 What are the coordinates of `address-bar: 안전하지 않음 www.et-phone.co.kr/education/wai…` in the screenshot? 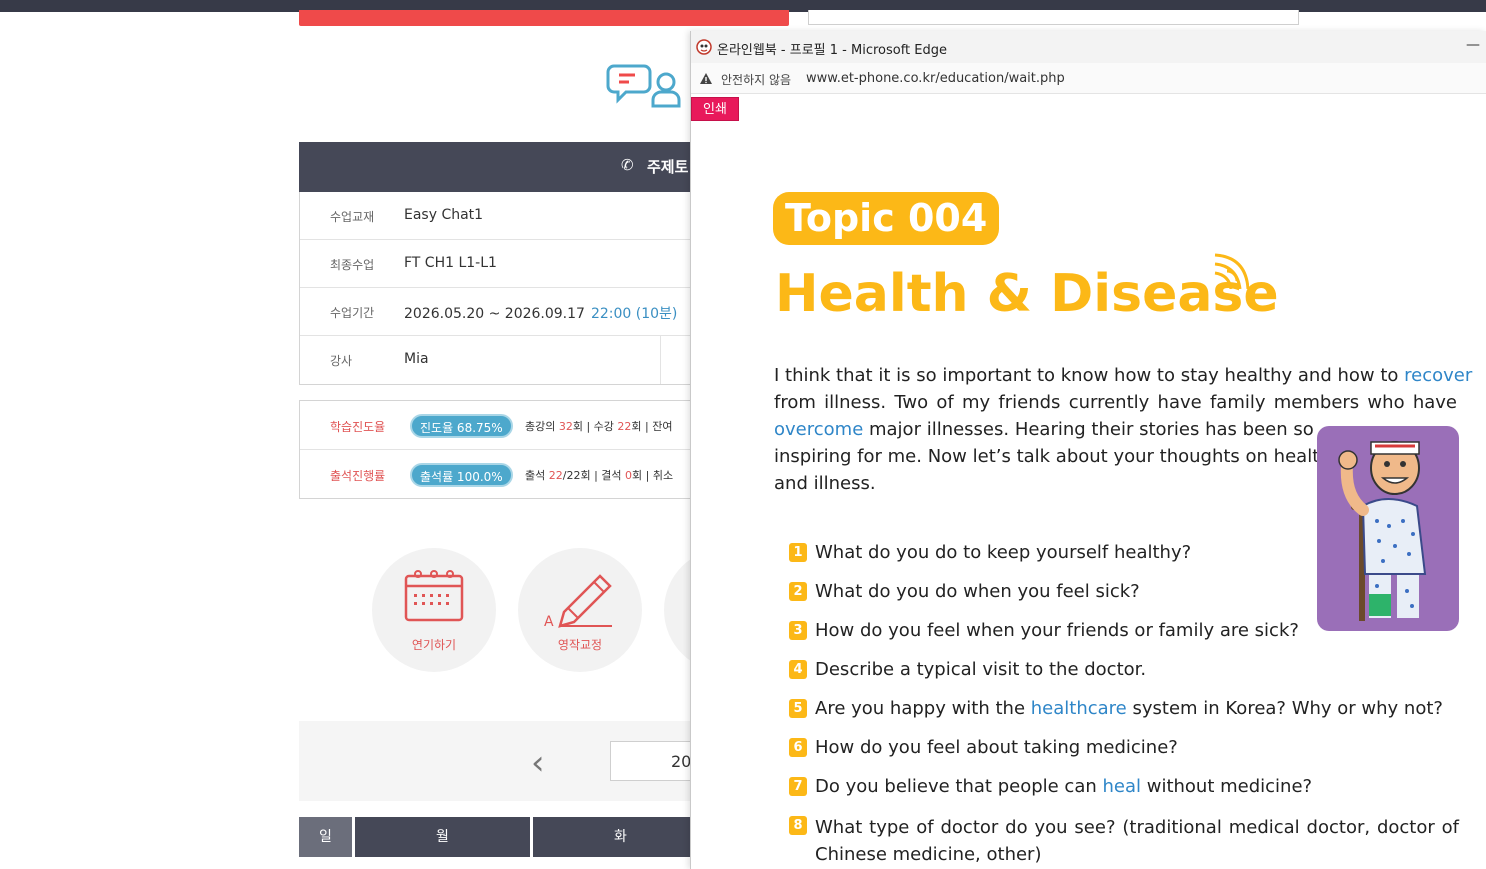 It's located at (1088, 78).